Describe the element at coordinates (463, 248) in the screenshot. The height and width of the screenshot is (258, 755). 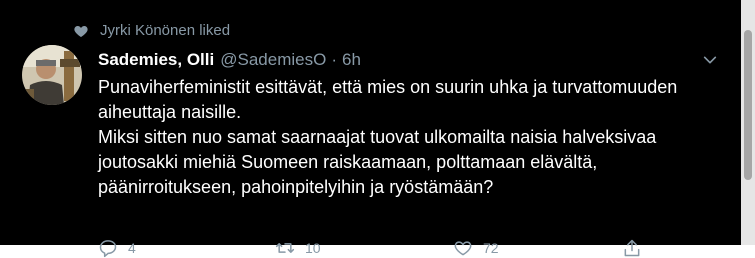
I see `like-icon` at that location.